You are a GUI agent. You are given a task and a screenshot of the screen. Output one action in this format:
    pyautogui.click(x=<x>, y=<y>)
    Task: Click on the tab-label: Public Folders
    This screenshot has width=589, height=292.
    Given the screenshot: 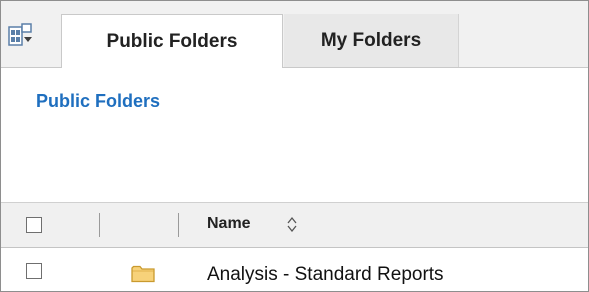 What is the action you would take?
    pyautogui.click(x=172, y=41)
    